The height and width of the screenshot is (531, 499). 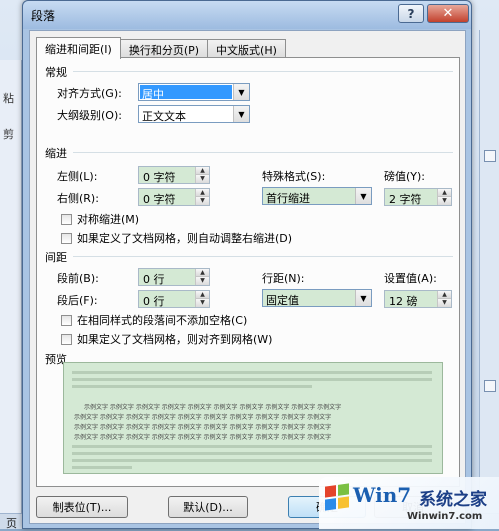 I want to click on dialog-titlebar: 段落 ? ✕, so click(x=247, y=15).